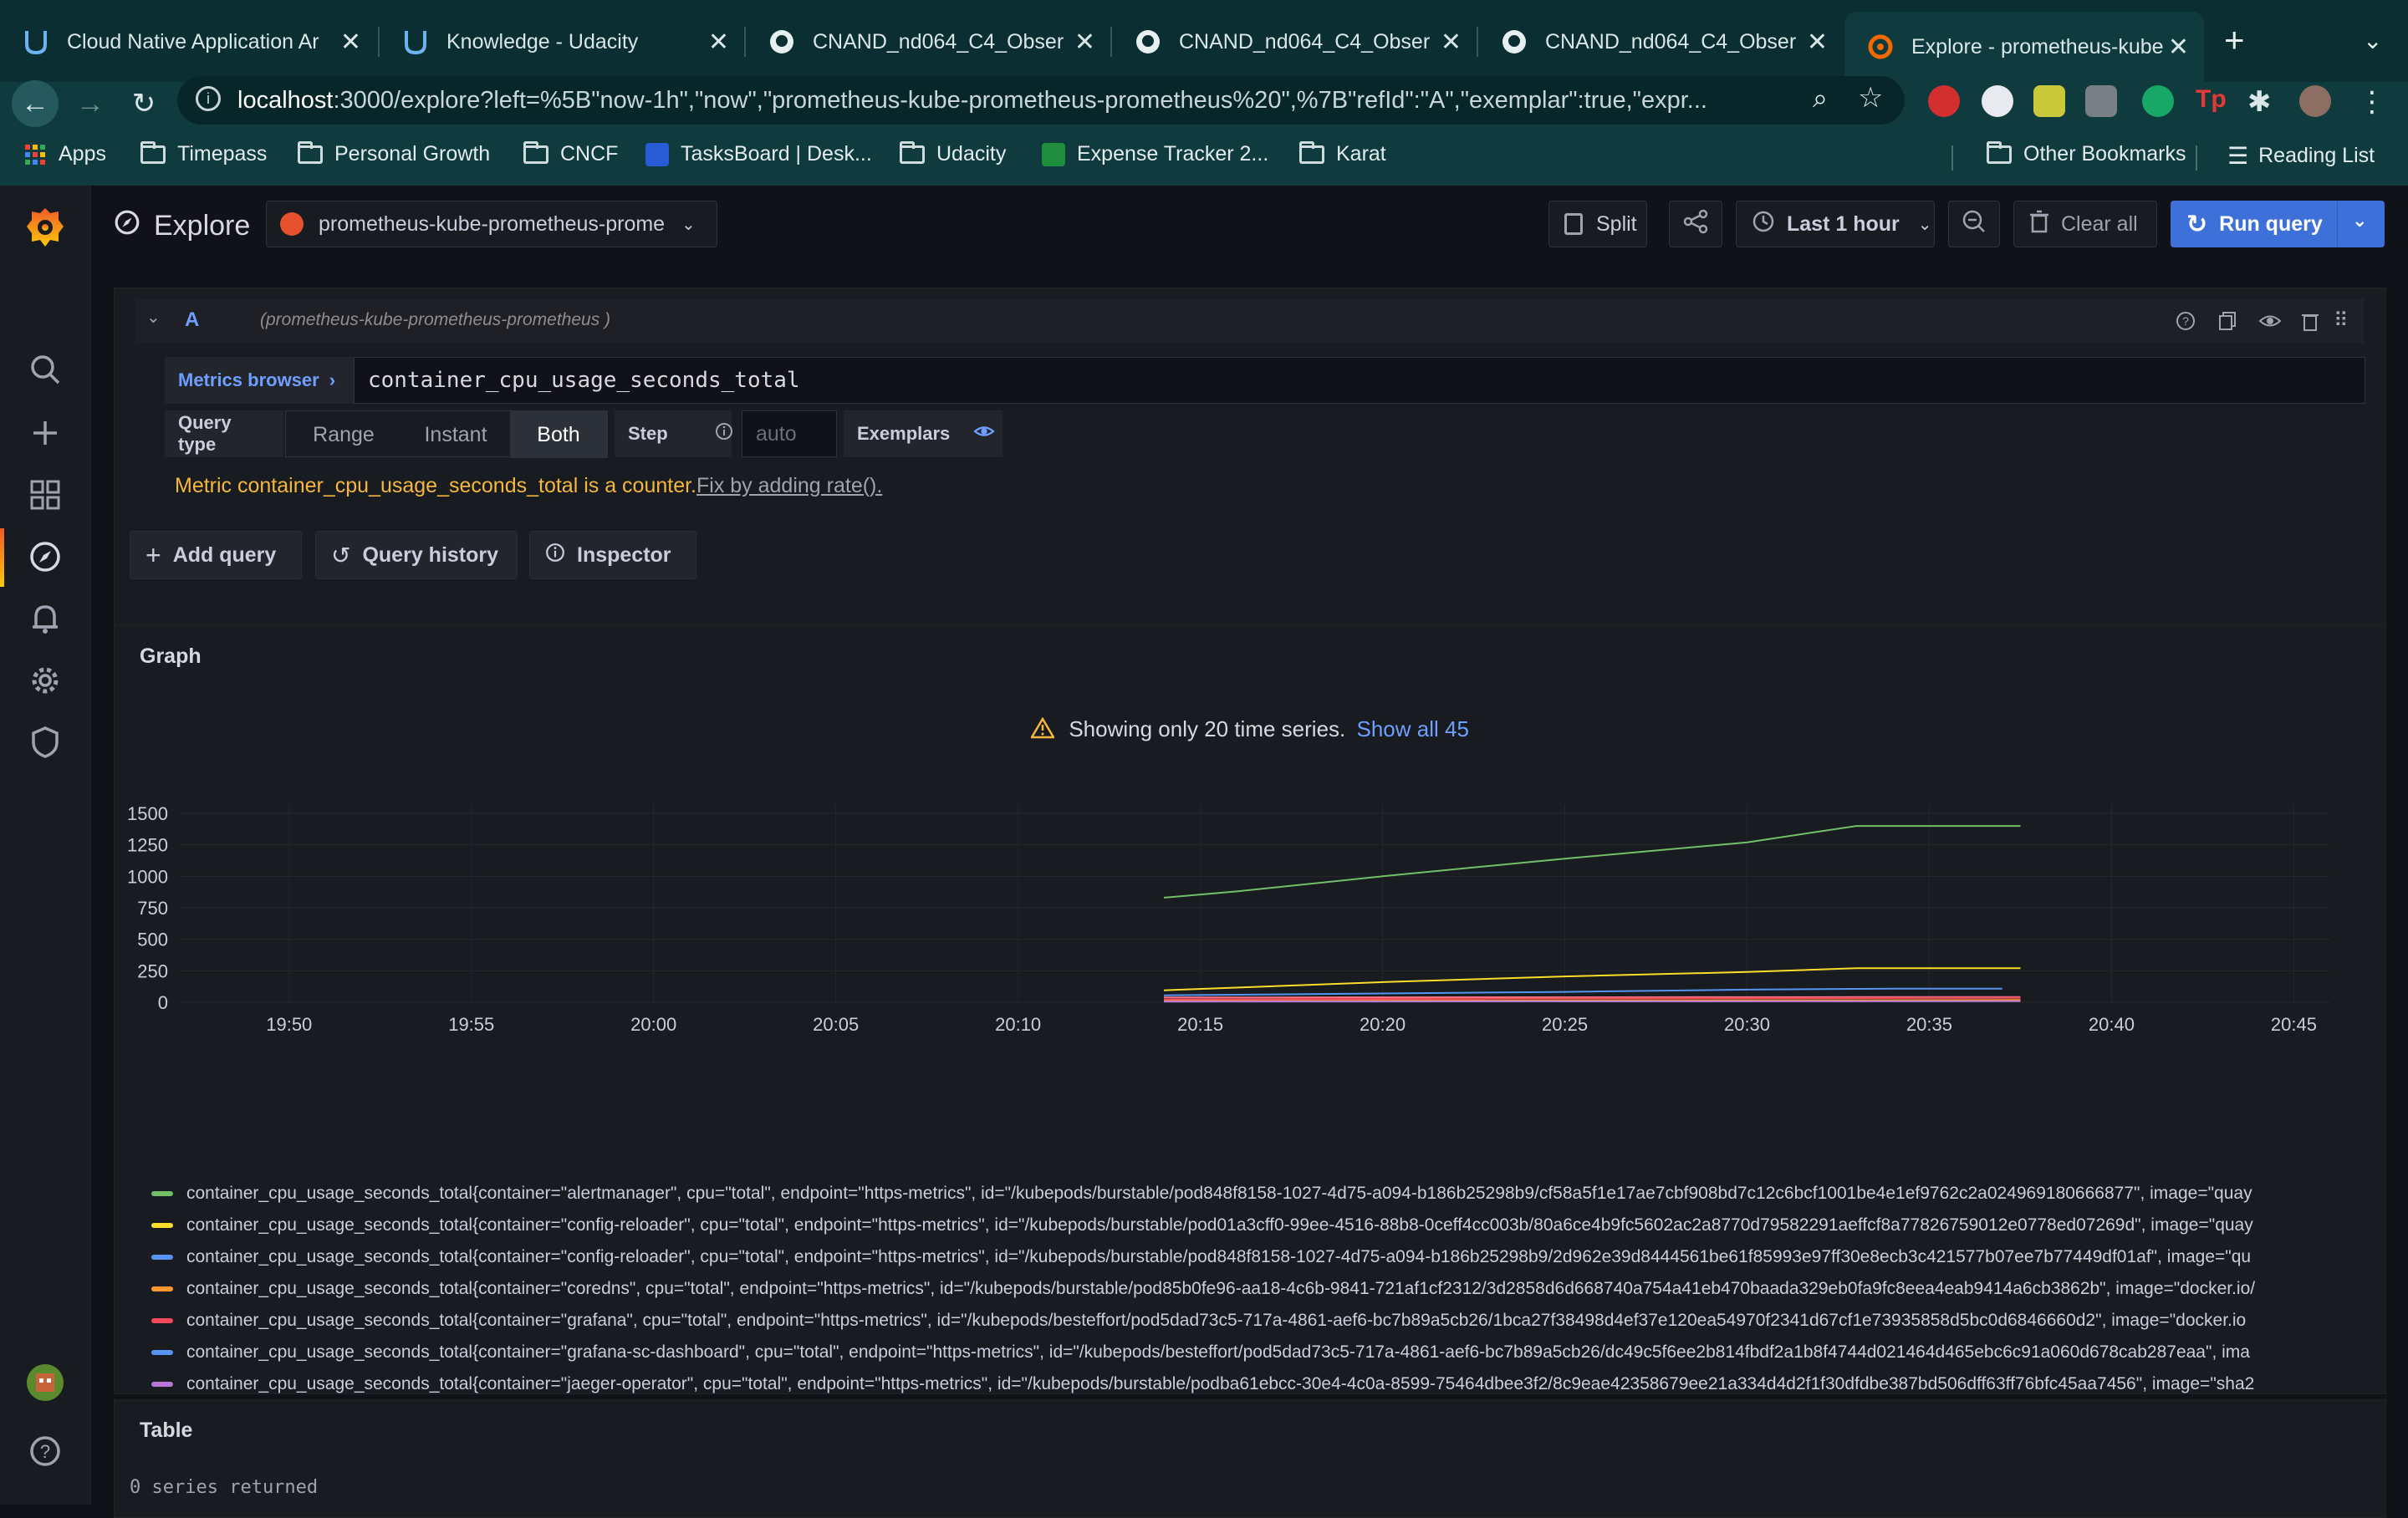 The image size is (2408, 1518). Describe the element at coordinates (1359, 380) in the screenshot. I see `query-expression-input: container_cpu_usage_seconds_total` at that location.